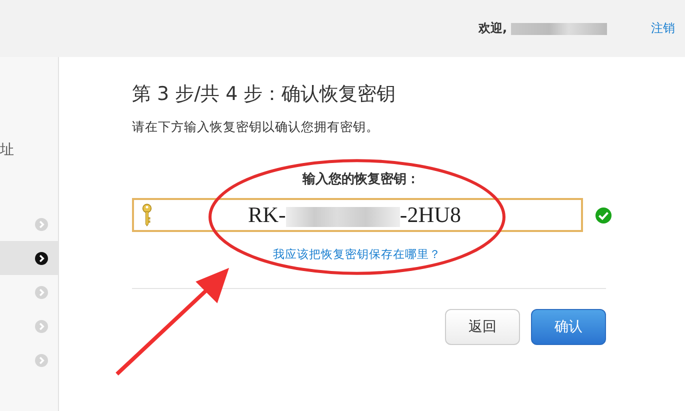 The height and width of the screenshot is (411, 685). I want to click on back-button: 返回, so click(482, 327).